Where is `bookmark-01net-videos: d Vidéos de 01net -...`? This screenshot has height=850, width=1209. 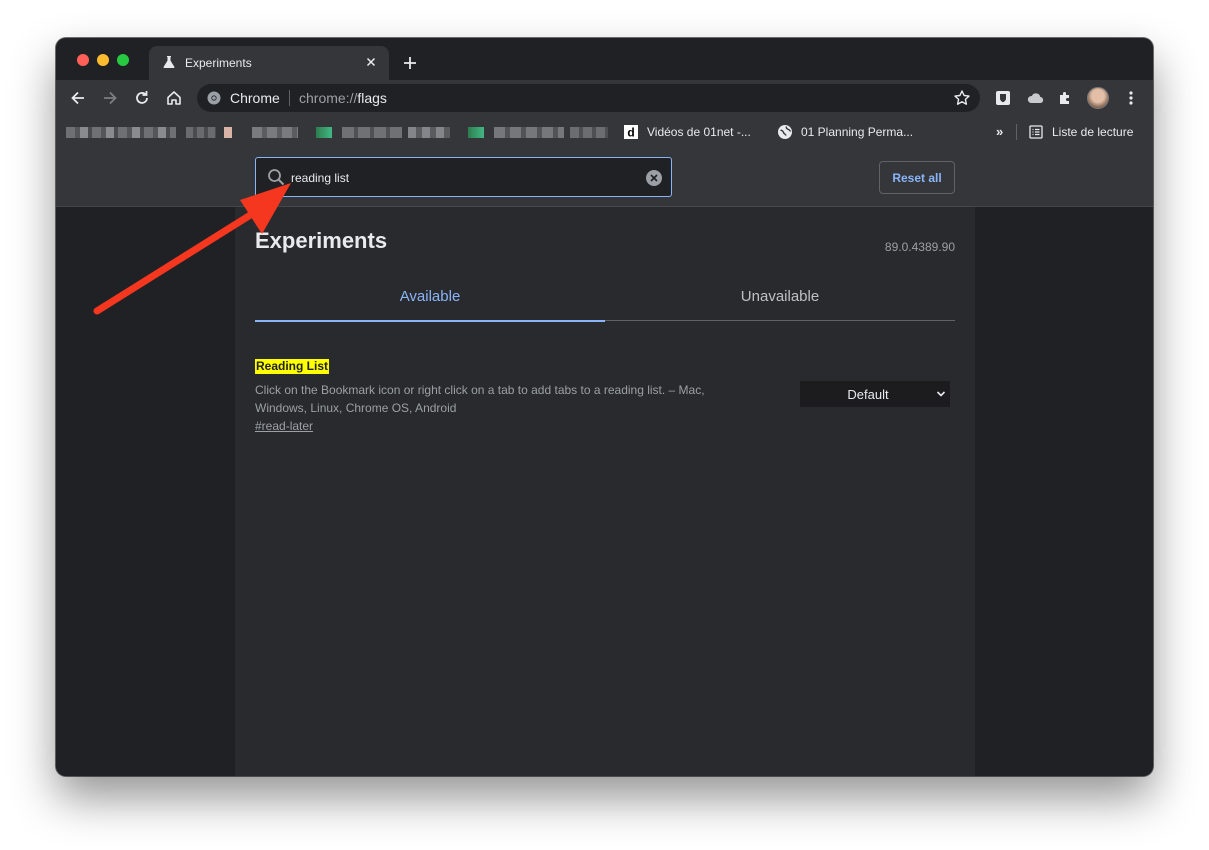
bookmark-01net-videos: d Vidéos de 01net -... is located at coordinates (687, 132).